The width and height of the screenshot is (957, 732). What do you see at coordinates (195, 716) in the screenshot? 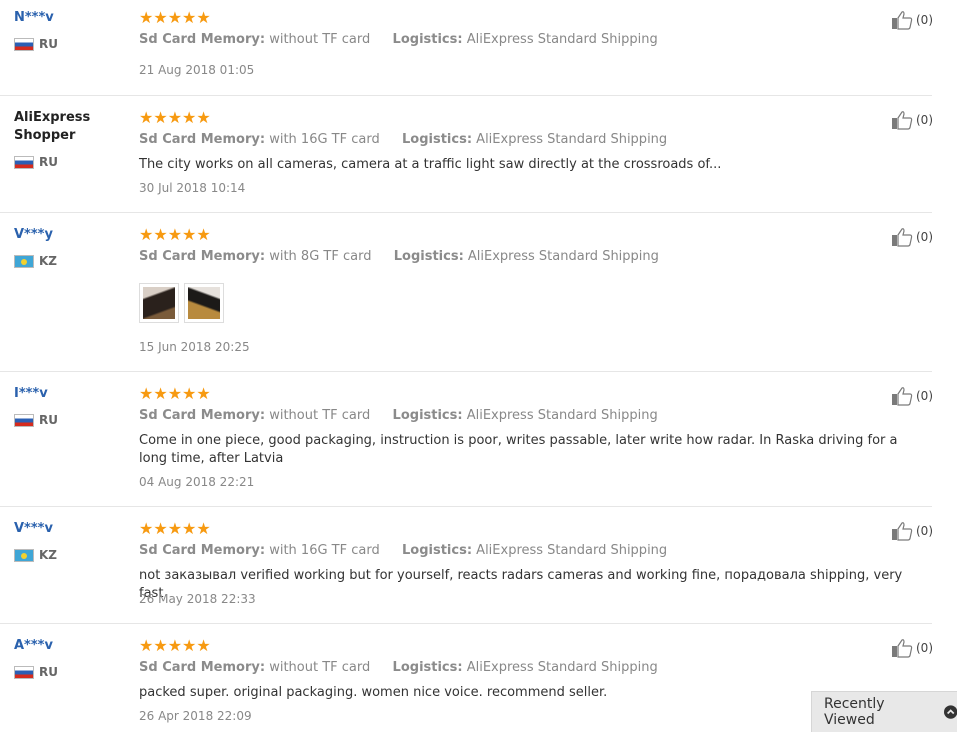
I see `review-date: 26 Apr 2018 22:09` at bounding box center [195, 716].